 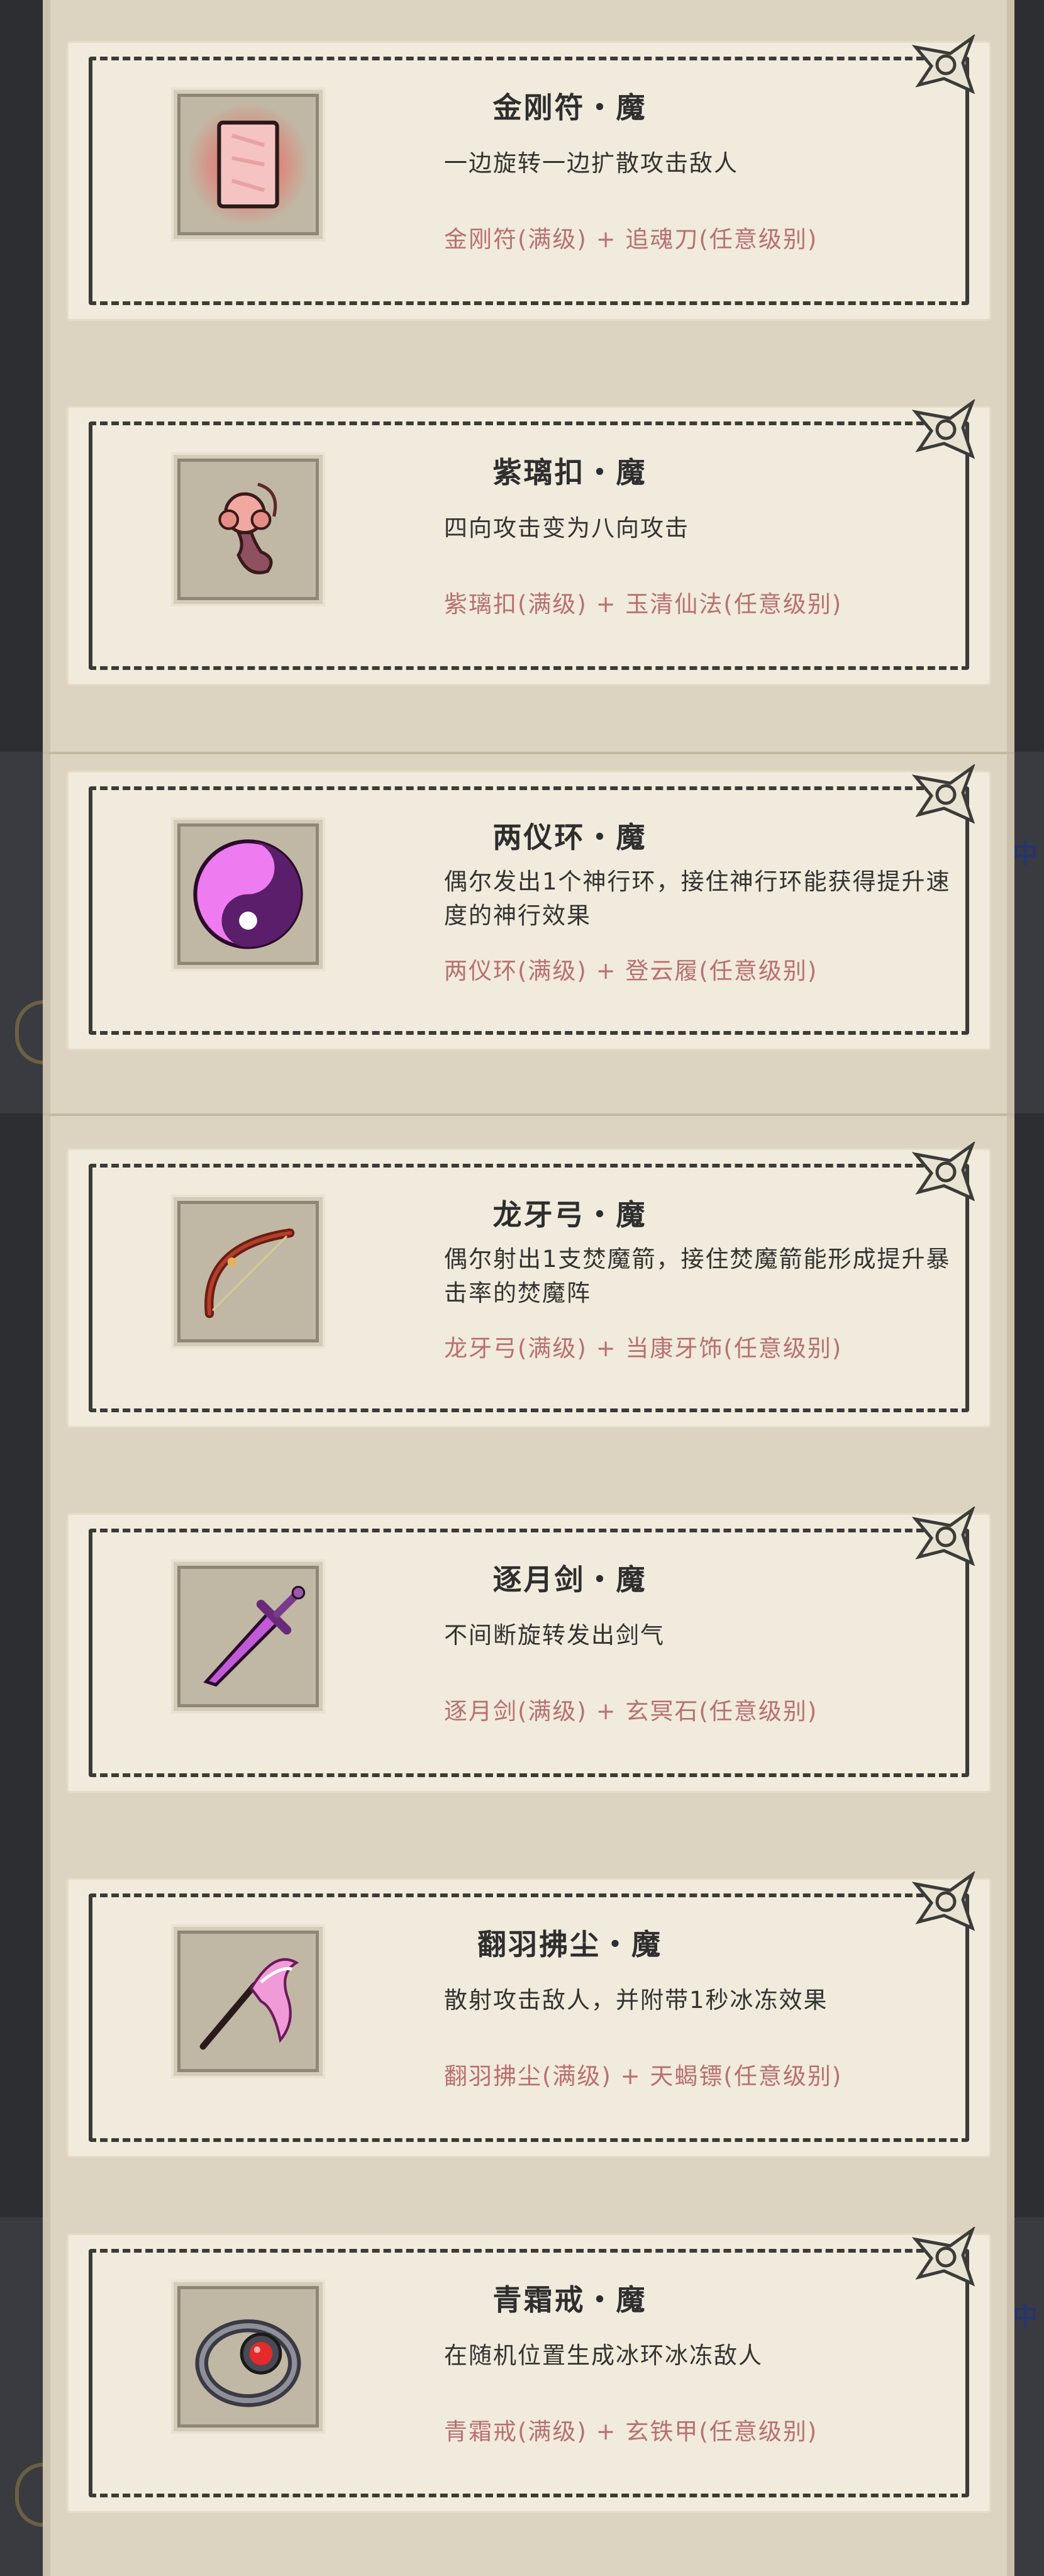 What do you see at coordinates (569, 1580) in the screenshot?
I see `item-title: 逐月剑・魔` at bounding box center [569, 1580].